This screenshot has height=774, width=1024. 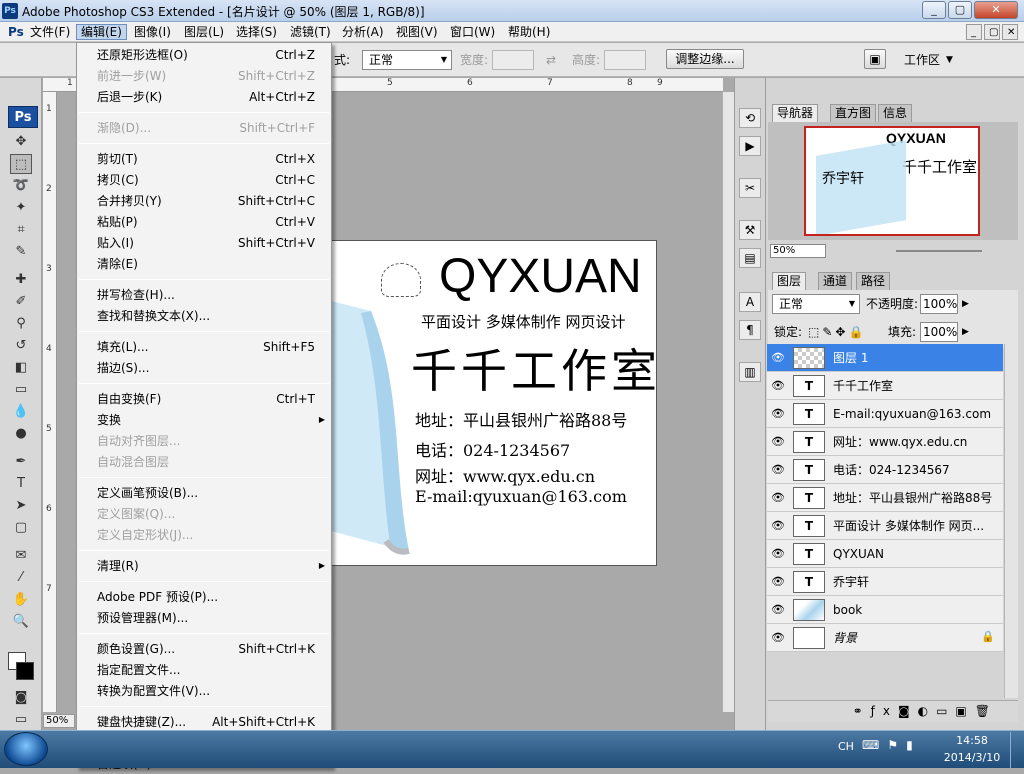 What do you see at coordinates (750, 230) in the screenshot?
I see `brushes-panel-icon: ⚒` at bounding box center [750, 230].